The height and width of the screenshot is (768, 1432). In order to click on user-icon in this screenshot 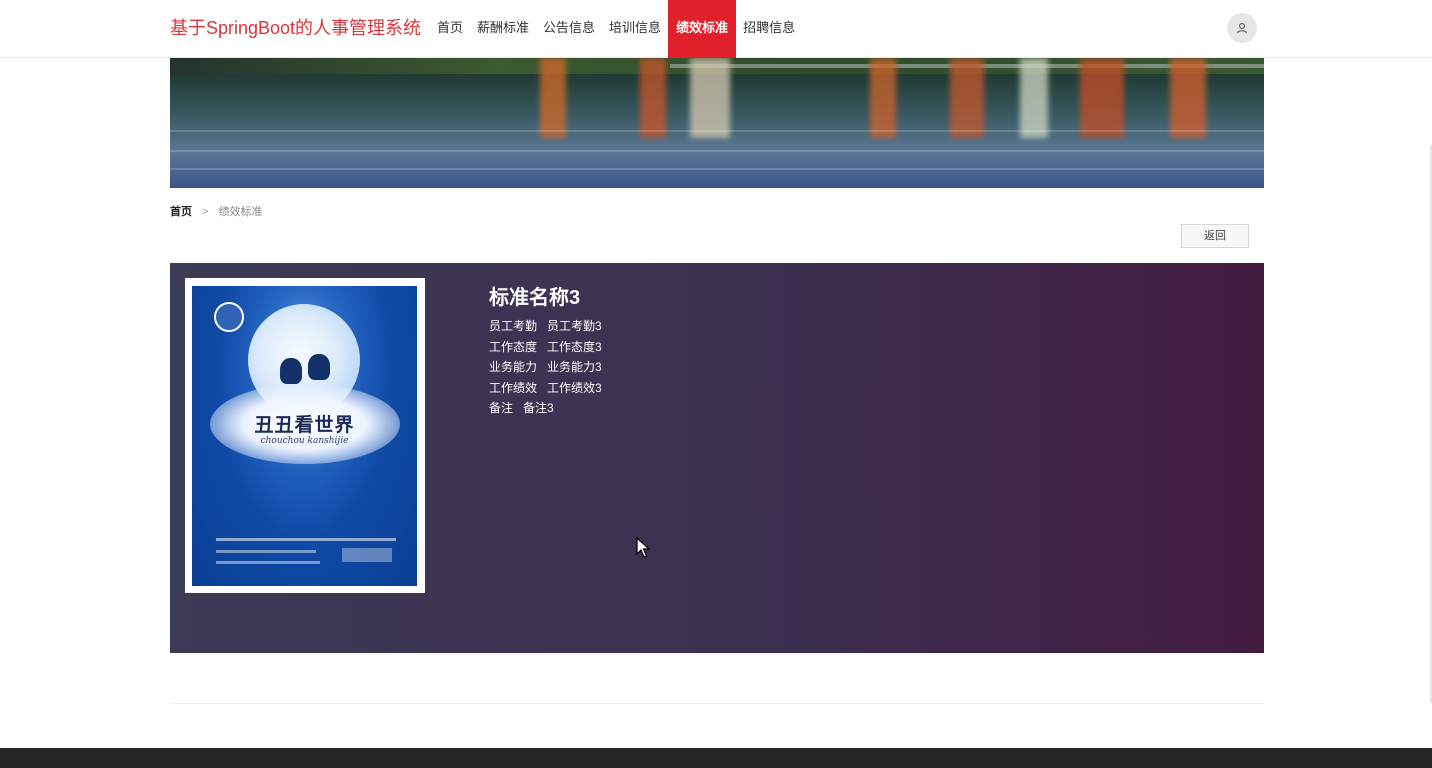, I will do `click(1242, 28)`.